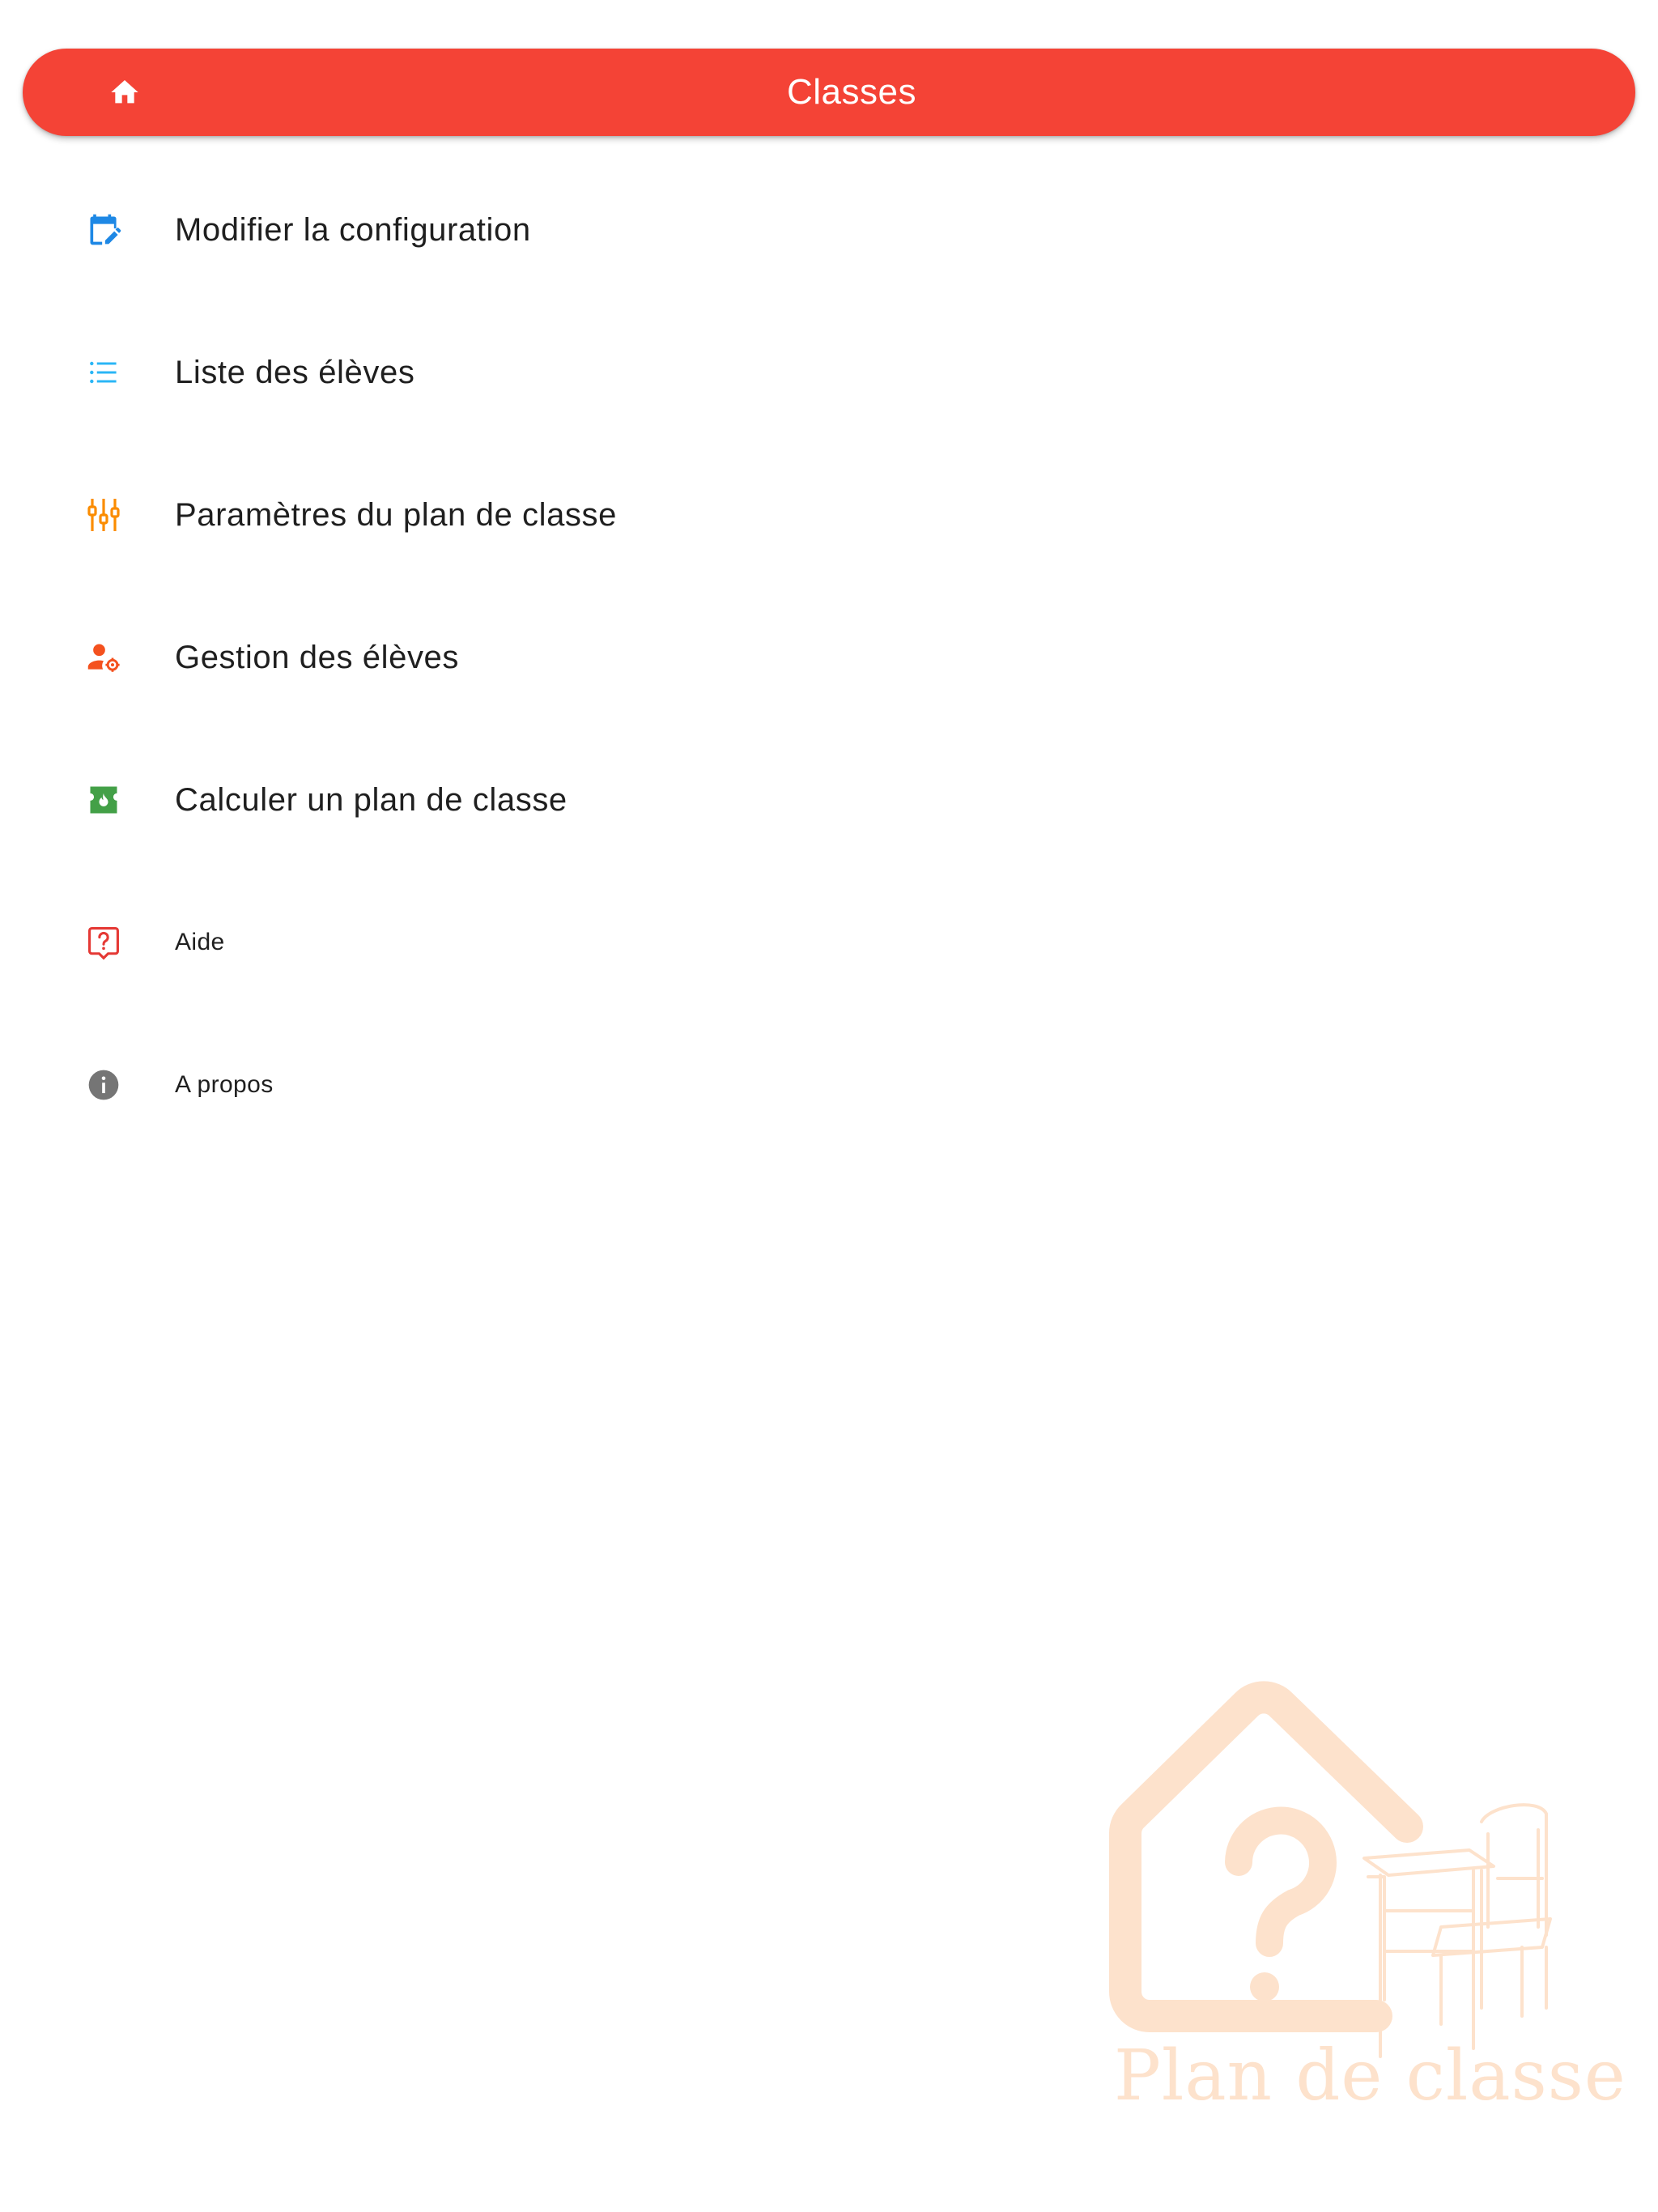 Image resolution: width=1658 pixels, height=2212 pixels. I want to click on menu-item-liste-eleves: Liste des élèves, so click(829, 372).